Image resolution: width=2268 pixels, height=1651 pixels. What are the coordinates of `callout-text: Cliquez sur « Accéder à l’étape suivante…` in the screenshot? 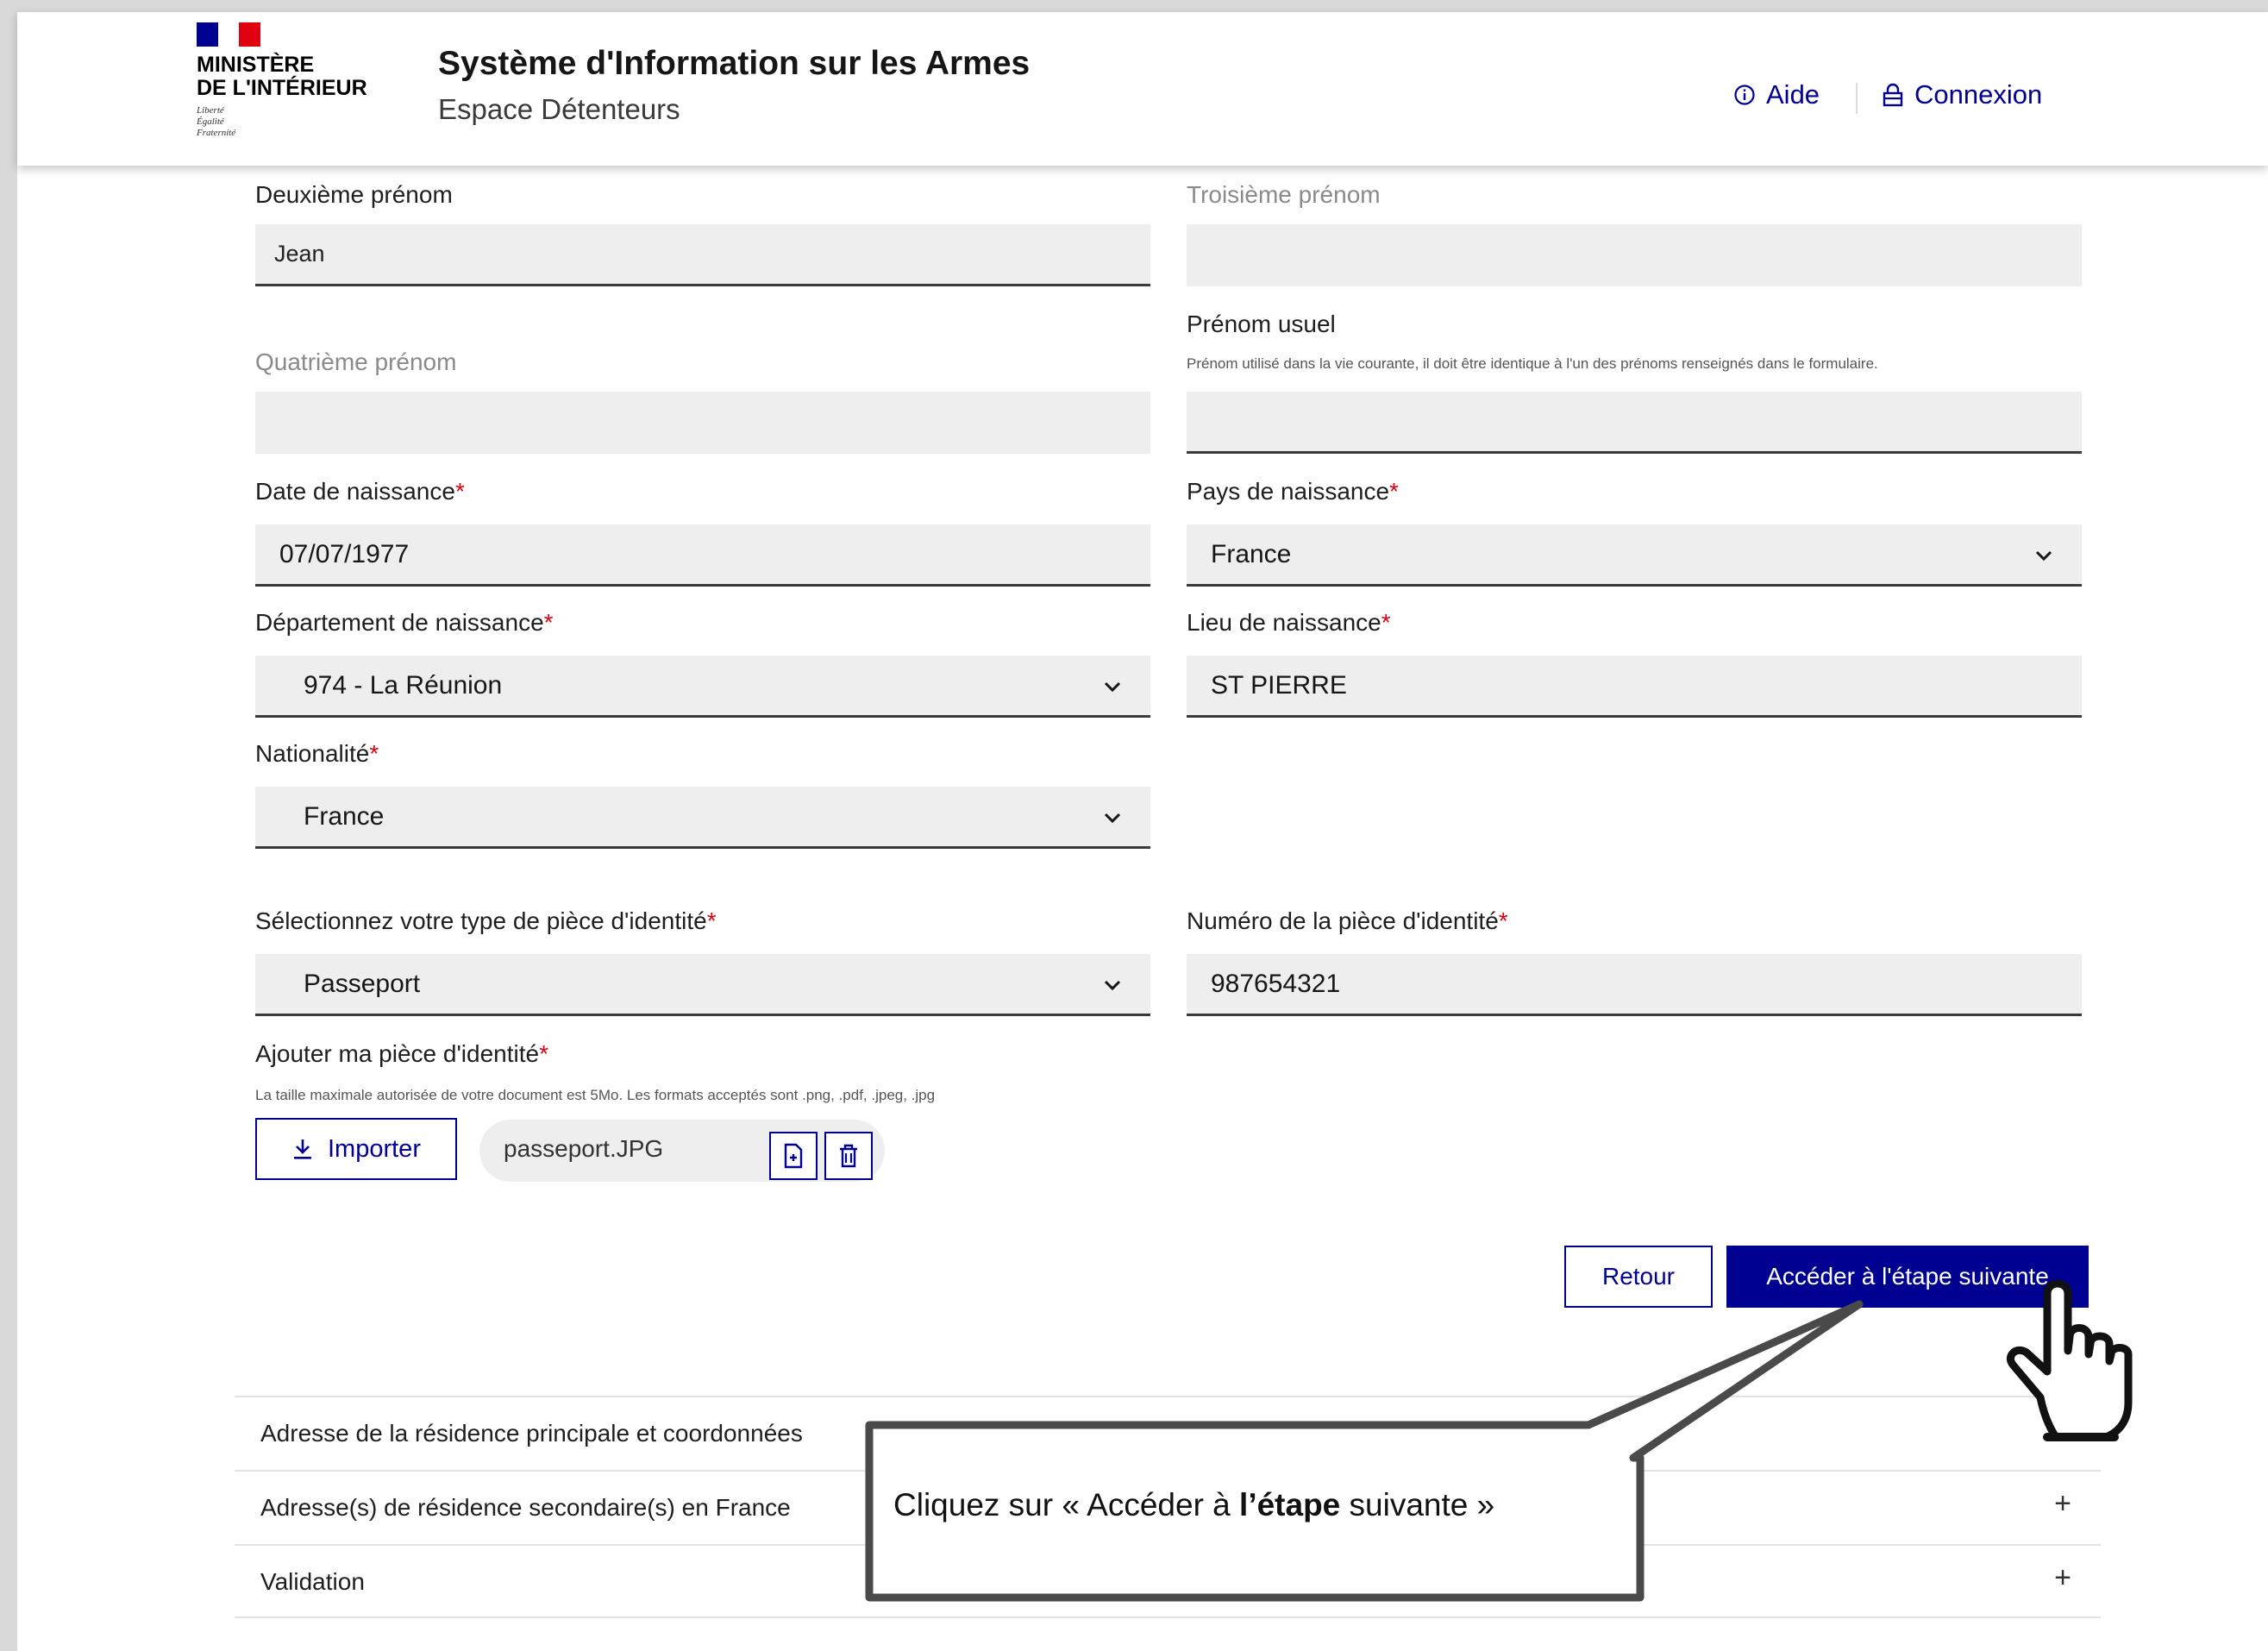 It's located at (1194, 1505).